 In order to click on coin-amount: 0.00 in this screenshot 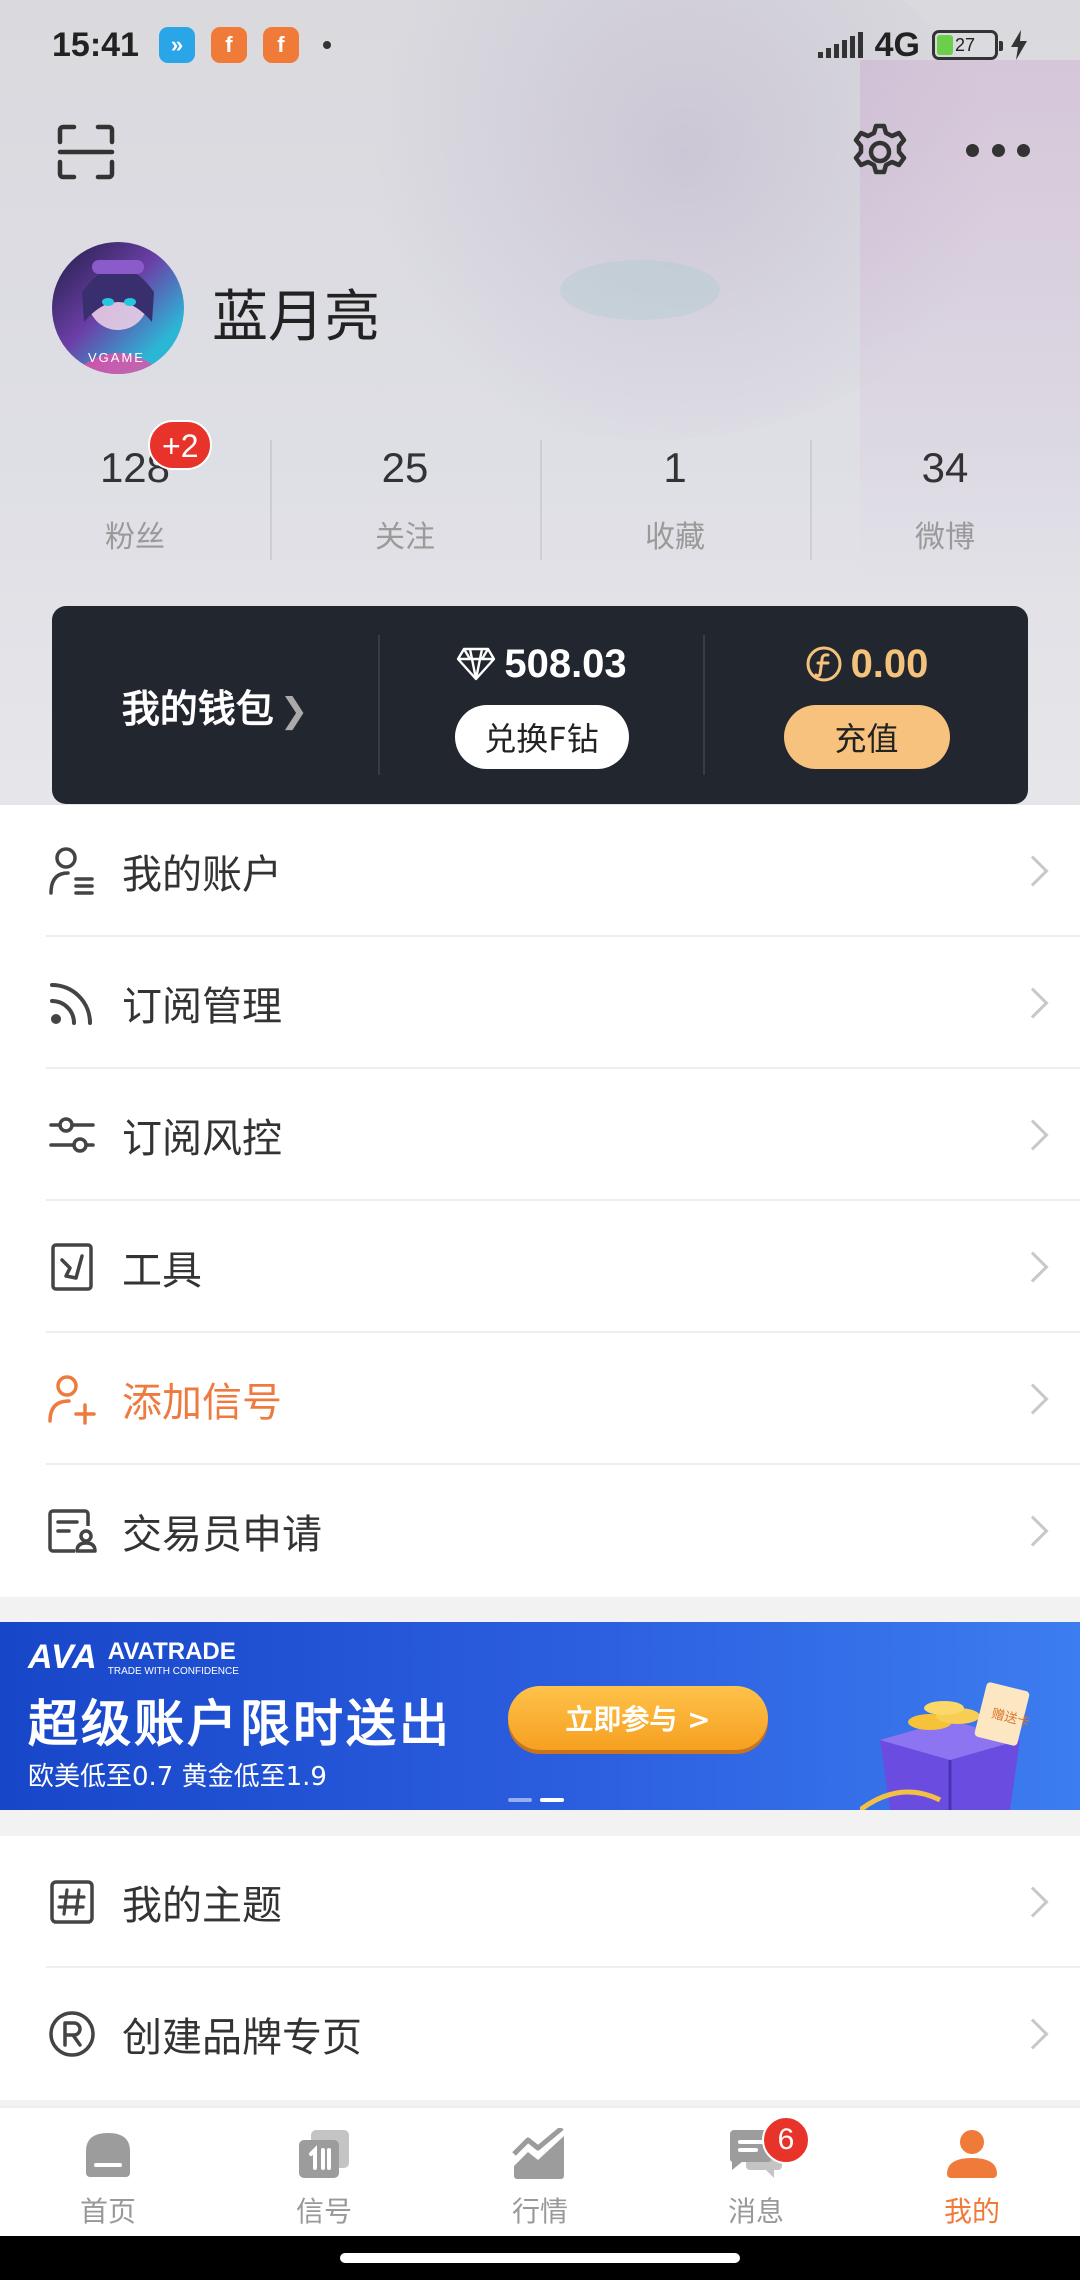, I will do `click(889, 663)`.